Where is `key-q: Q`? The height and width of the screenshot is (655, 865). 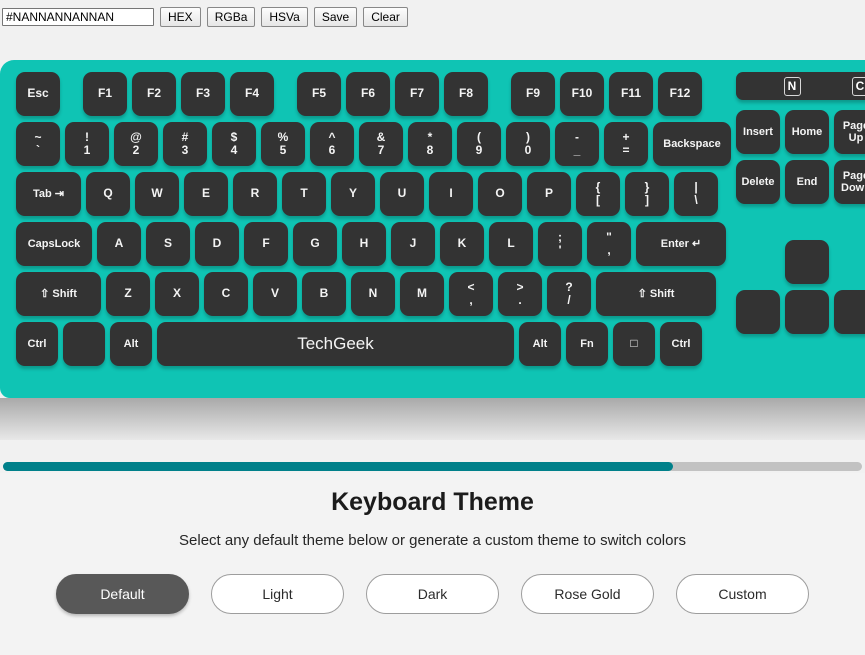
key-q: Q is located at coordinates (108, 194).